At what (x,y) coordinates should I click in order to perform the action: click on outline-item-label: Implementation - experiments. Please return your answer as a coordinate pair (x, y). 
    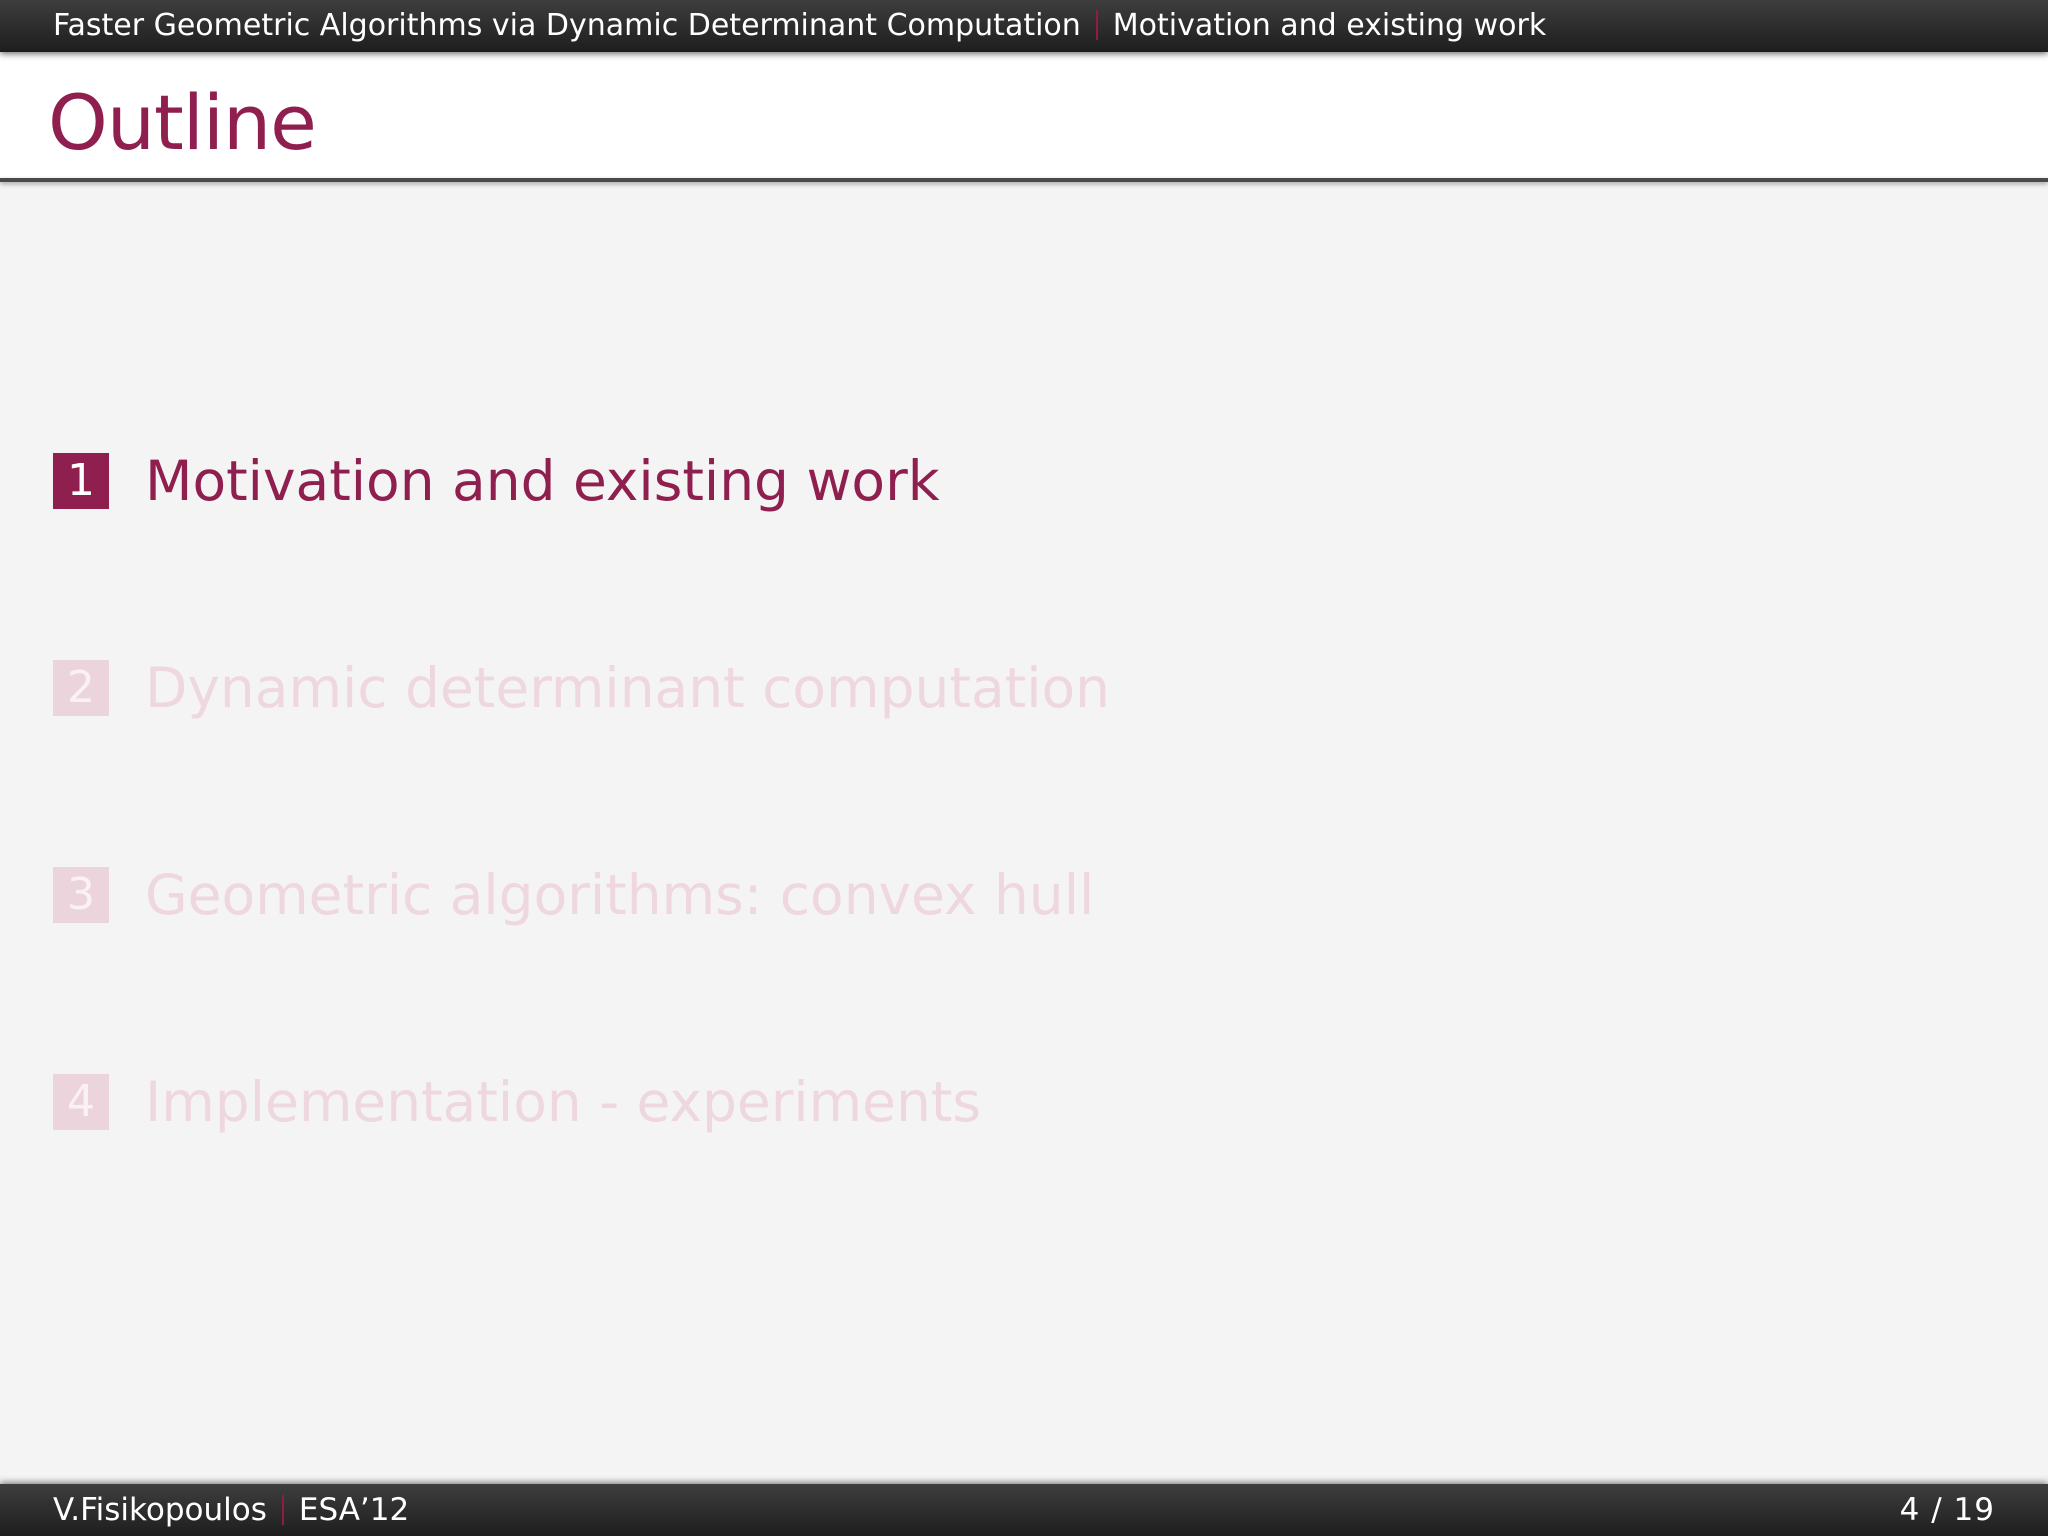
    Looking at the image, I should click on (563, 1102).